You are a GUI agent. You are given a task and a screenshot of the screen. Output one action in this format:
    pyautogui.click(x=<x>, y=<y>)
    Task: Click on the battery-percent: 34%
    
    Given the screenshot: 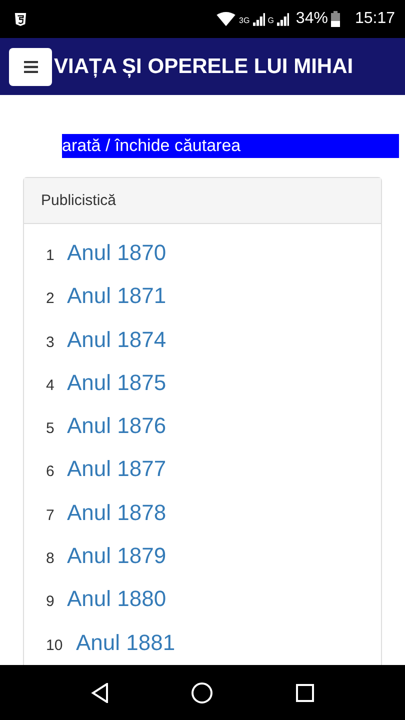 What is the action you would take?
    pyautogui.click(x=312, y=19)
    